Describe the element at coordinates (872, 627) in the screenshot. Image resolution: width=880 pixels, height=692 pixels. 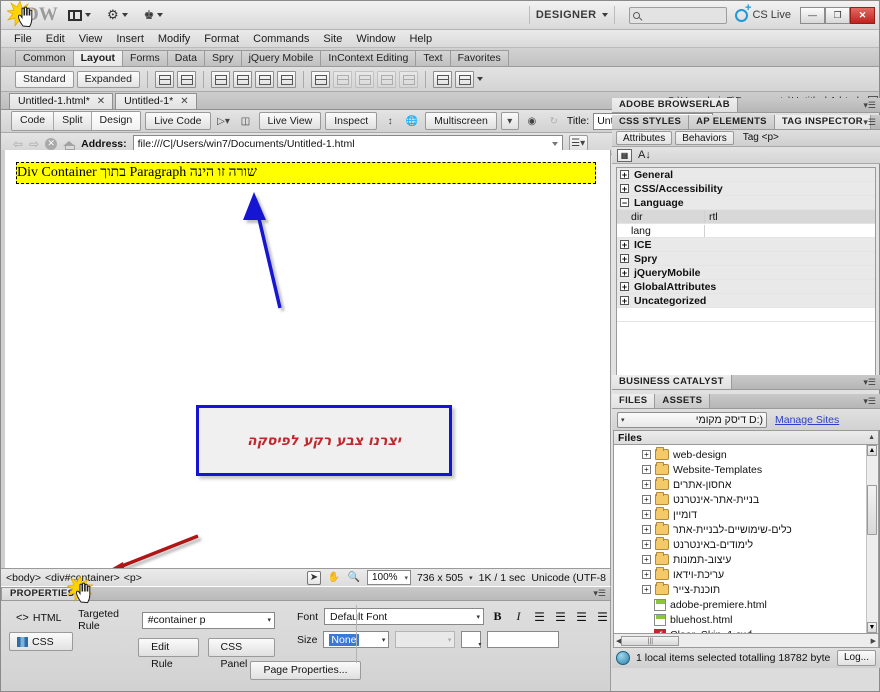
I see `scroll-down-icon: ▼` at that location.